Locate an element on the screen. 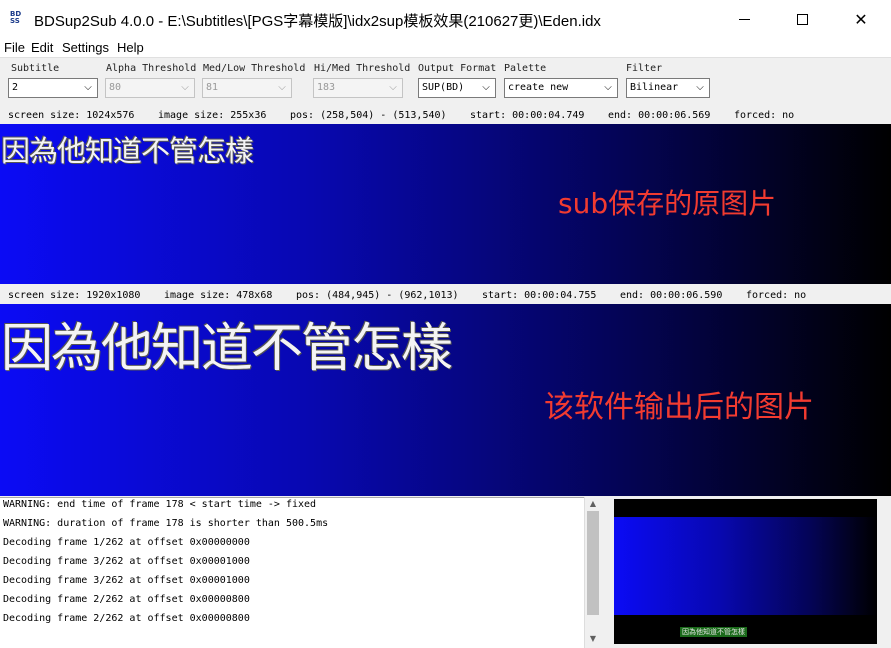 The width and height of the screenshot is (891, 648). hi-med-threshold-value: 183 is located at coordinates (326, 87).